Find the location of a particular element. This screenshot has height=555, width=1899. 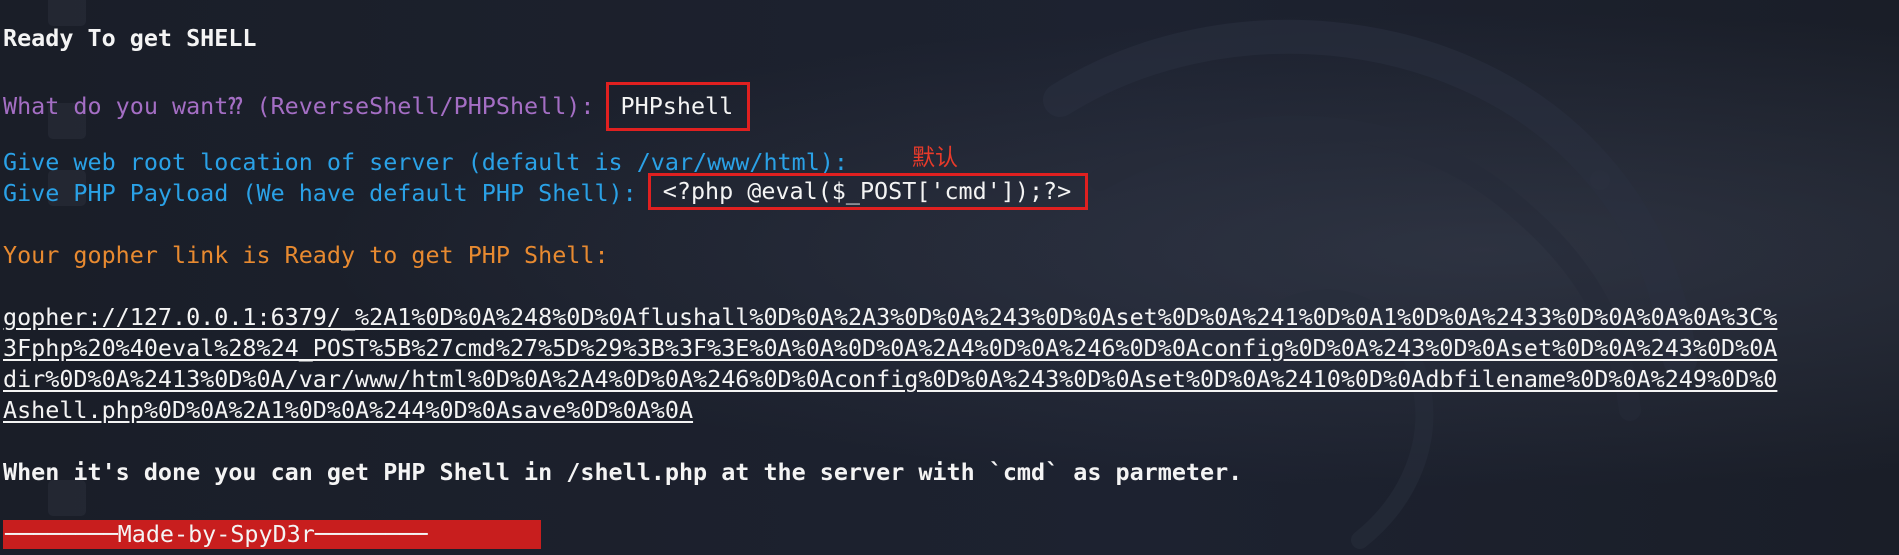

mode-answer-highlight: PHPshell is located at coordinates (678, 106).